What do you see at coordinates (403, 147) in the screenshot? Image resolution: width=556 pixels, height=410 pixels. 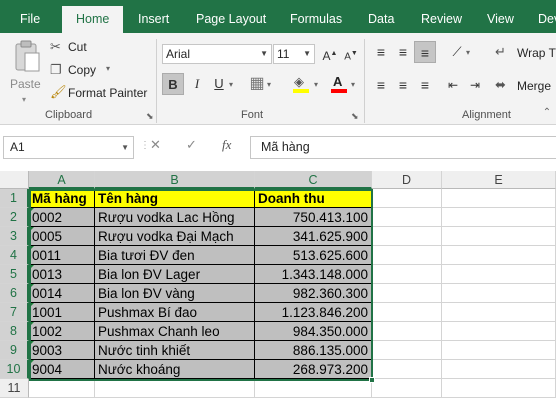 I see `formula-input: Mã hàng` at bounding box center [403, 147].